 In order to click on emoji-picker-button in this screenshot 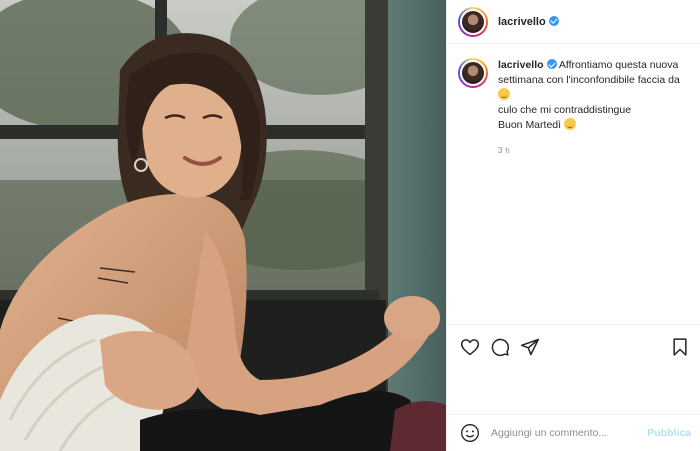, I will do `click(470, 433)`.